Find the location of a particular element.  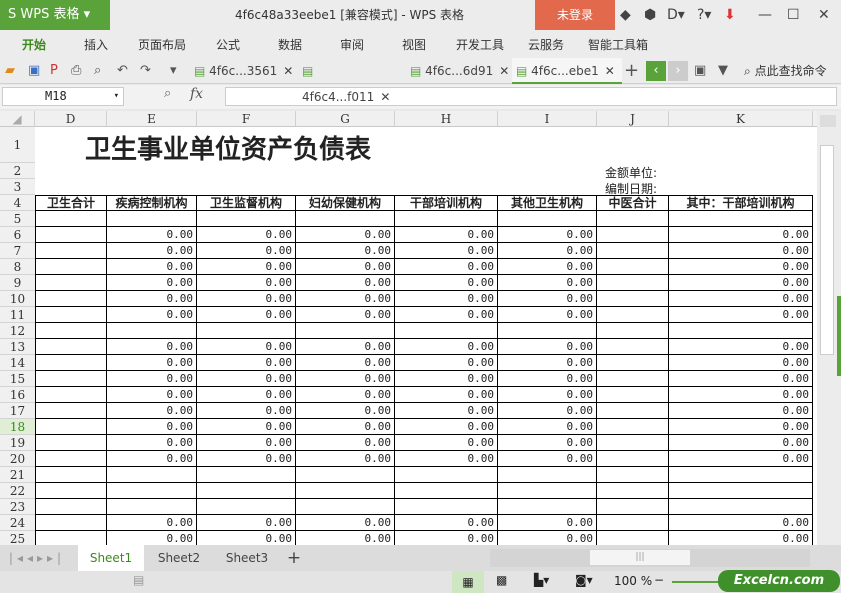

save-icon: ▣ is located at coordinates (34, 71).